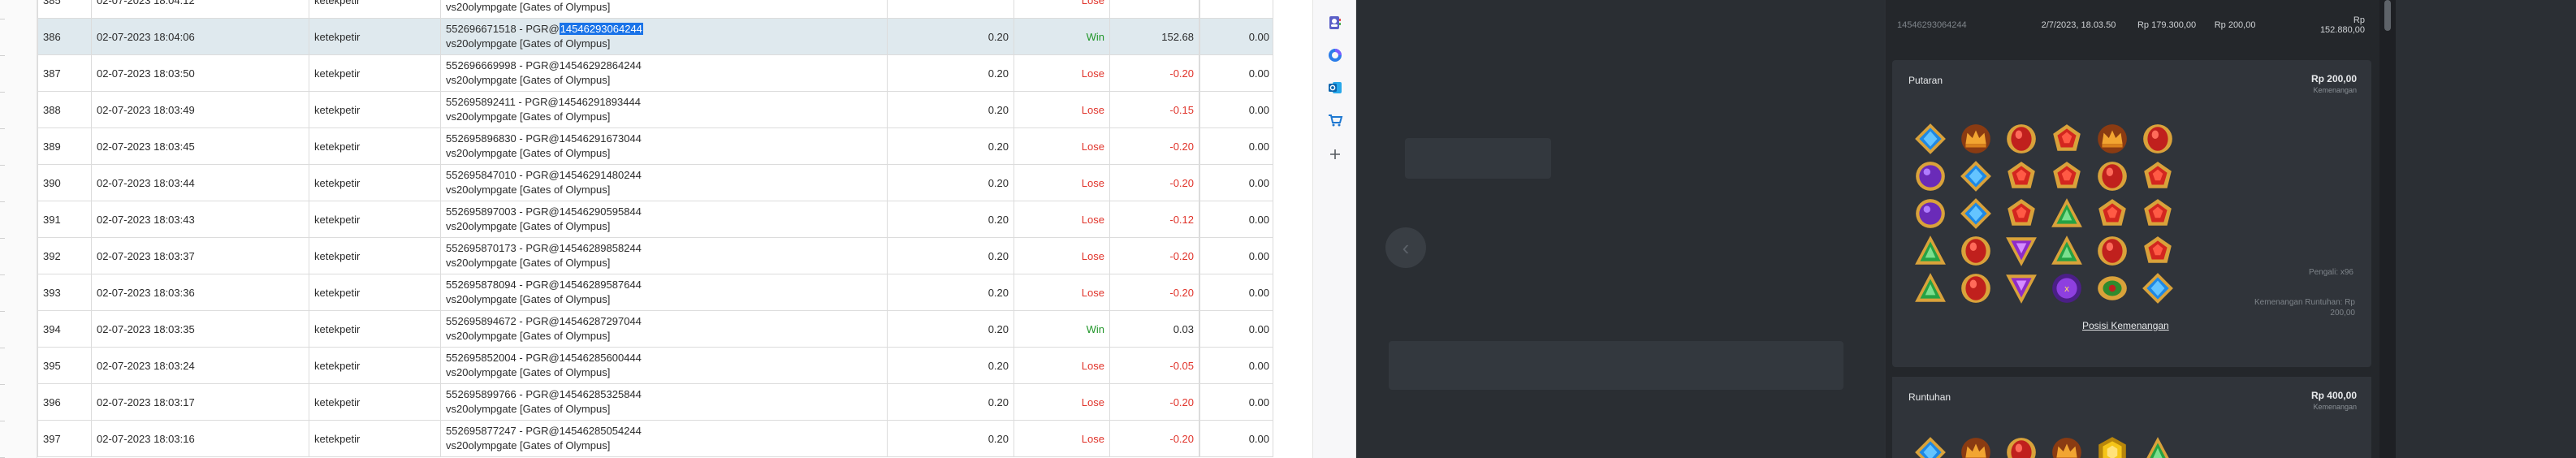  Describe the element at coordinates (1335, 120) in the screenshot. I see `shopping-icon` at that location.